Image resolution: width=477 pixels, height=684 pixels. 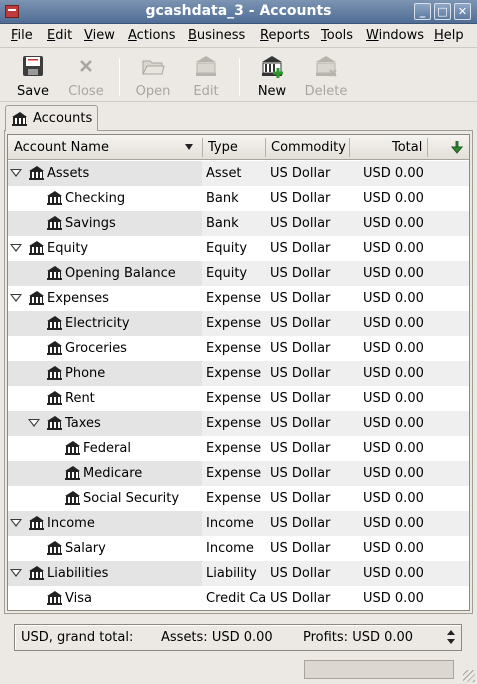 I want to click on account-row: Assets Asset US Dollar USD 0.00, so click(x=238, y=173).